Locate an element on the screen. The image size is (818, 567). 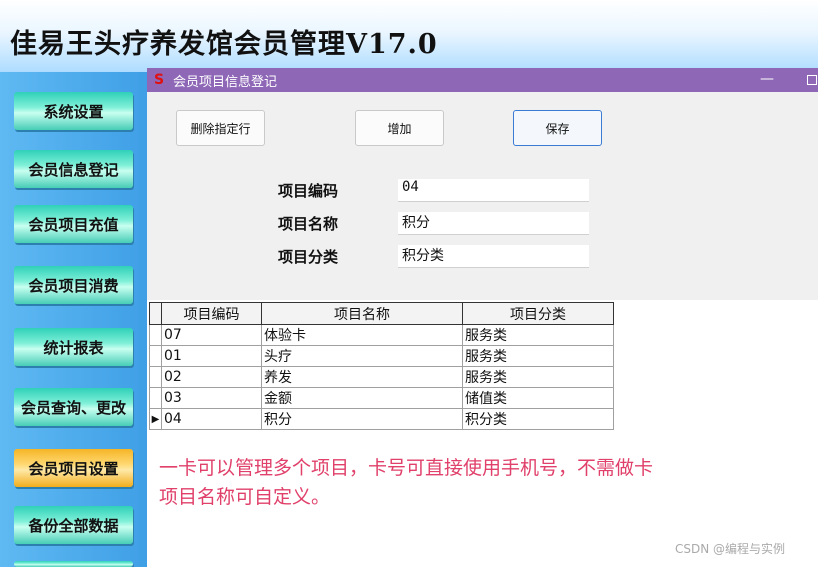
grid-header-code: 项目编码 is located at coordinates (211, 313).